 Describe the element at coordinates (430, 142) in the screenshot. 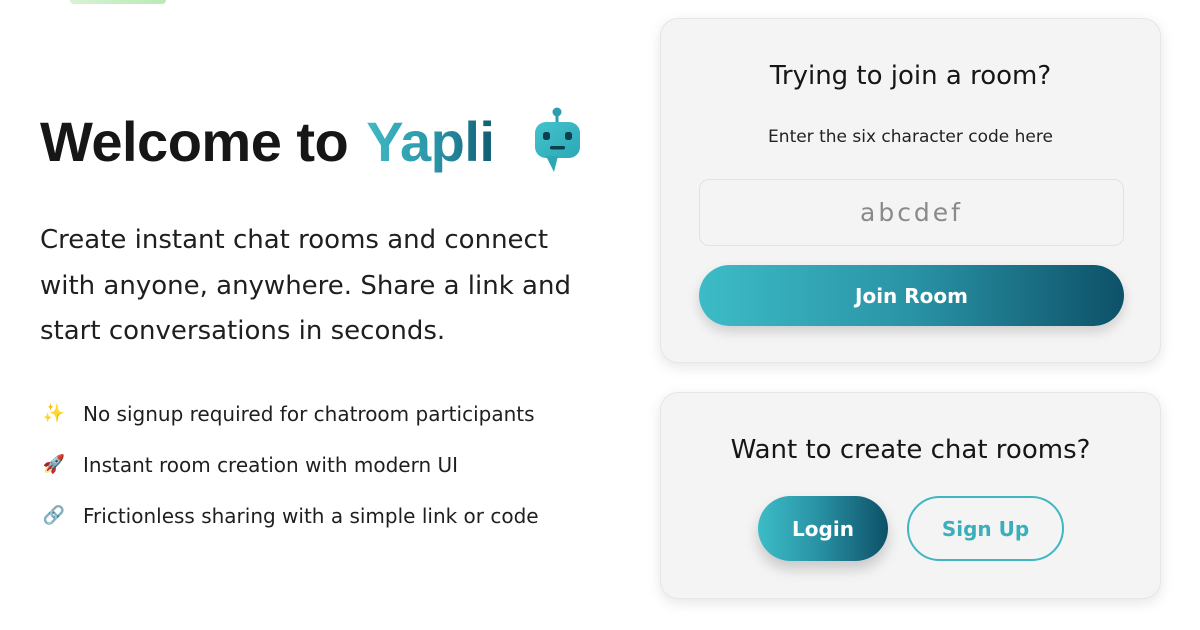

I see `brand-name: Yapli` at that location.